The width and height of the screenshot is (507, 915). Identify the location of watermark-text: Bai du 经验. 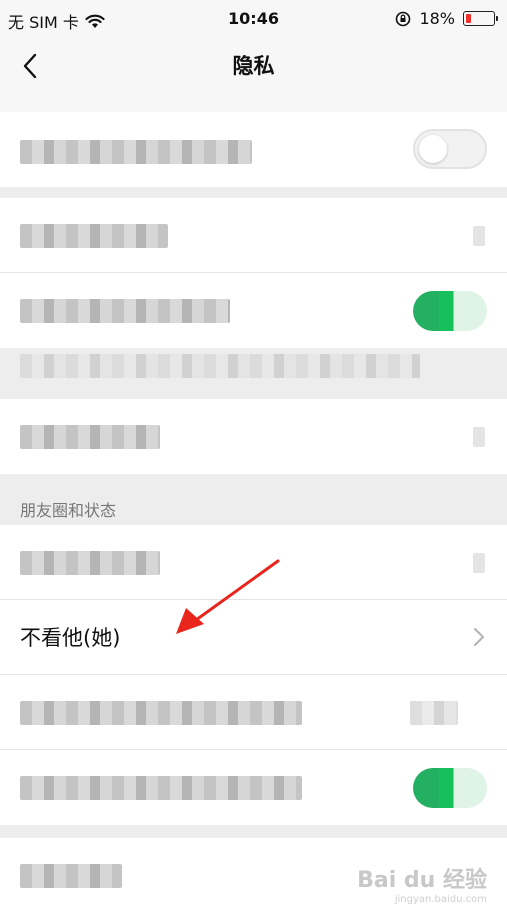
(422, 880).